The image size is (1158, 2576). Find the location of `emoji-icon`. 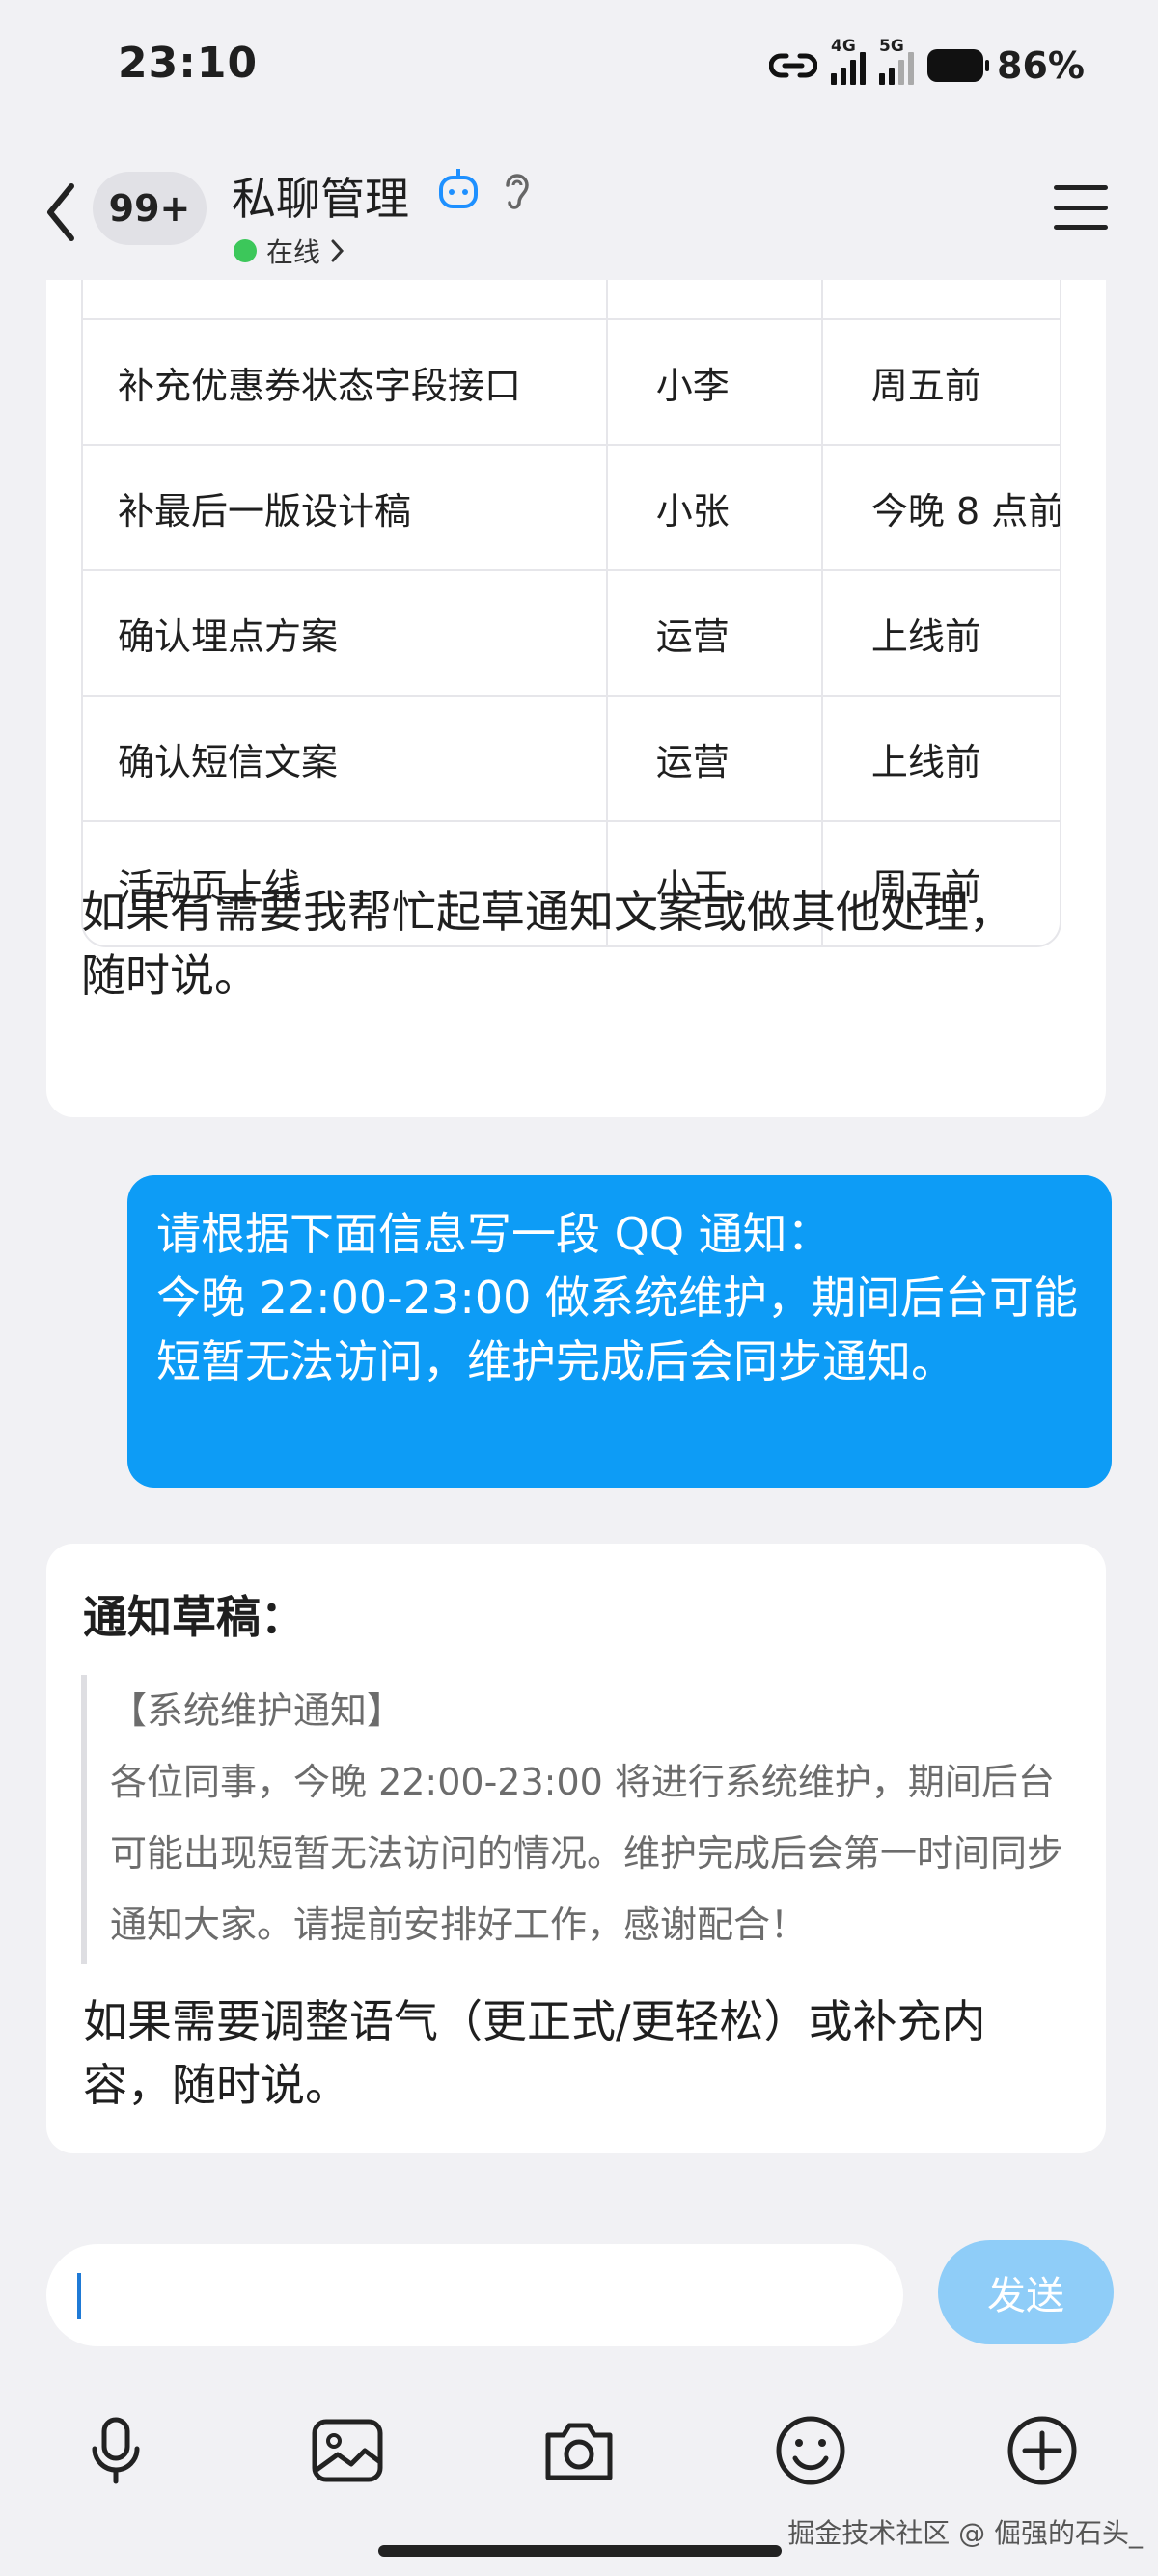

emoji-icon is located at coordinates (810, 2450).